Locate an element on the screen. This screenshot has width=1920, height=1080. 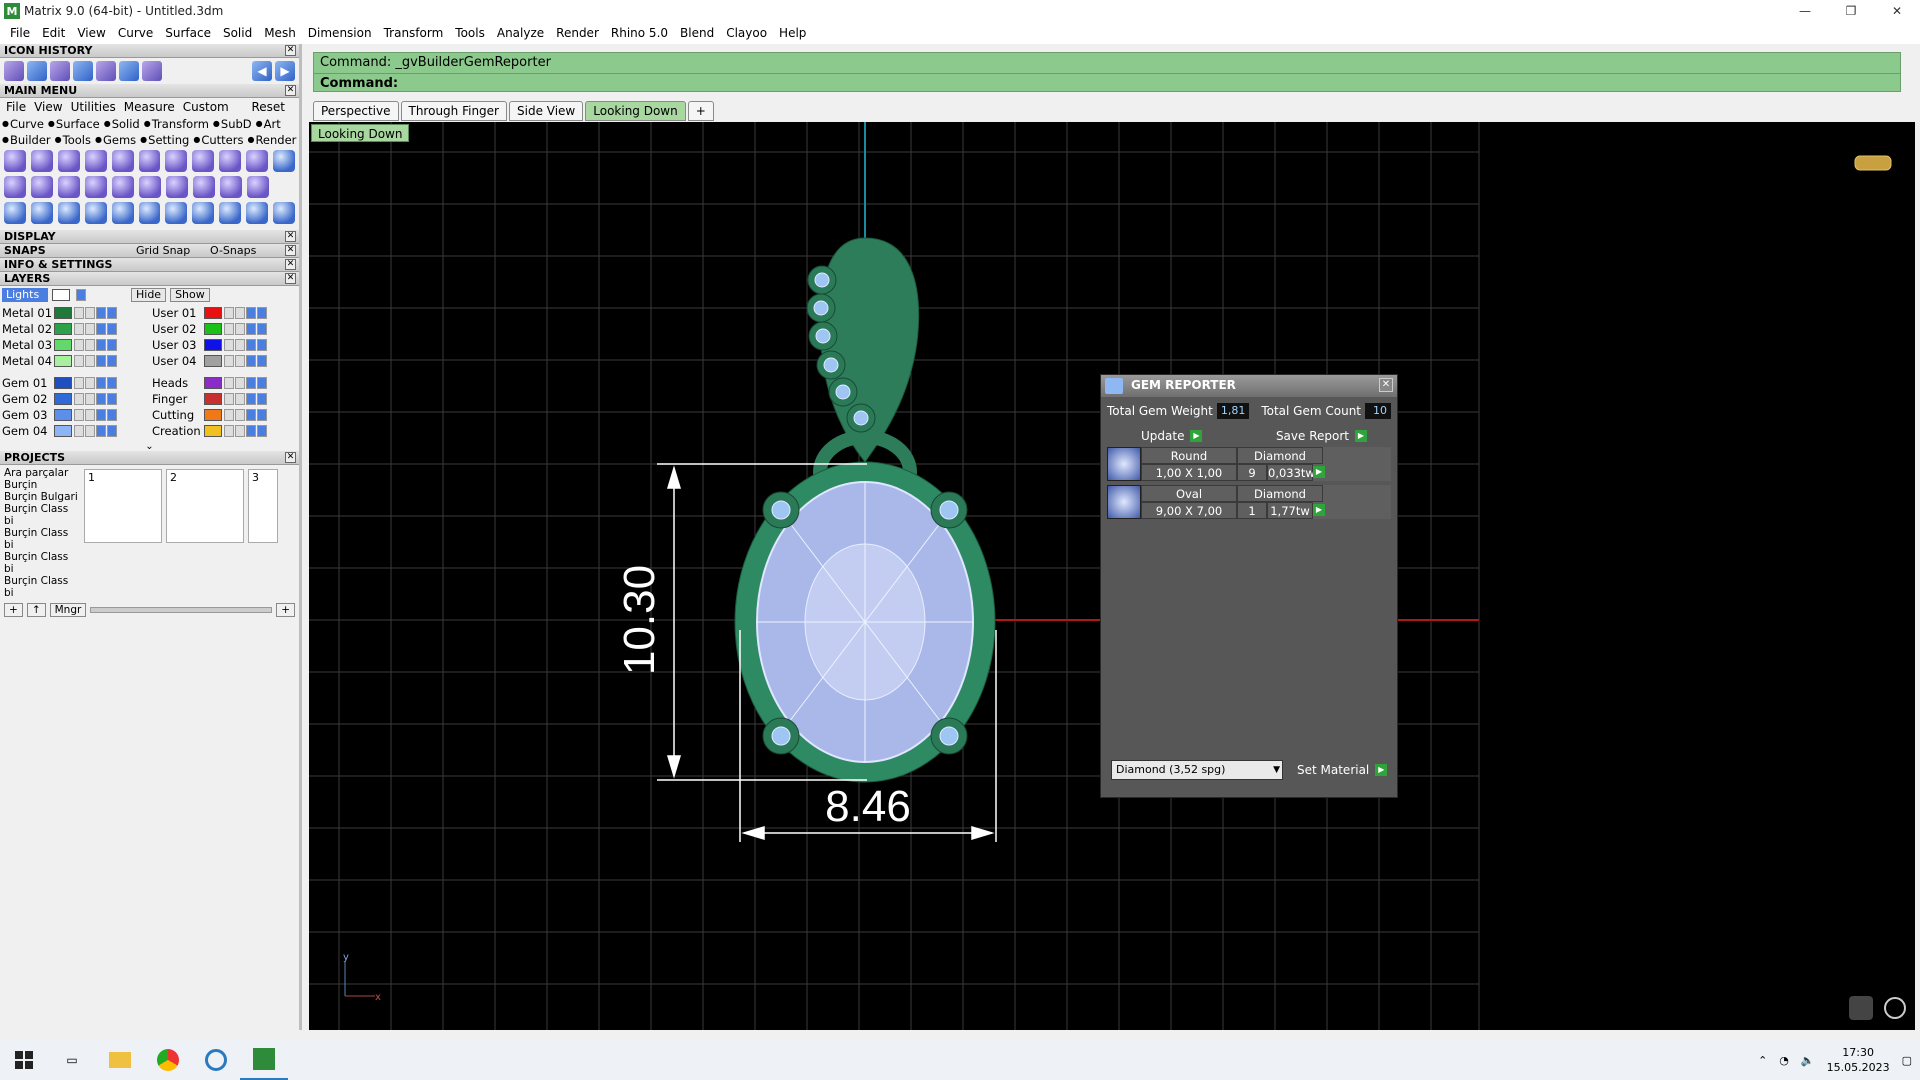
gem-row: Oval Diamond 9,00 X 7,00 1 1,77tw ▶ is located at coordinates (1249, 502).